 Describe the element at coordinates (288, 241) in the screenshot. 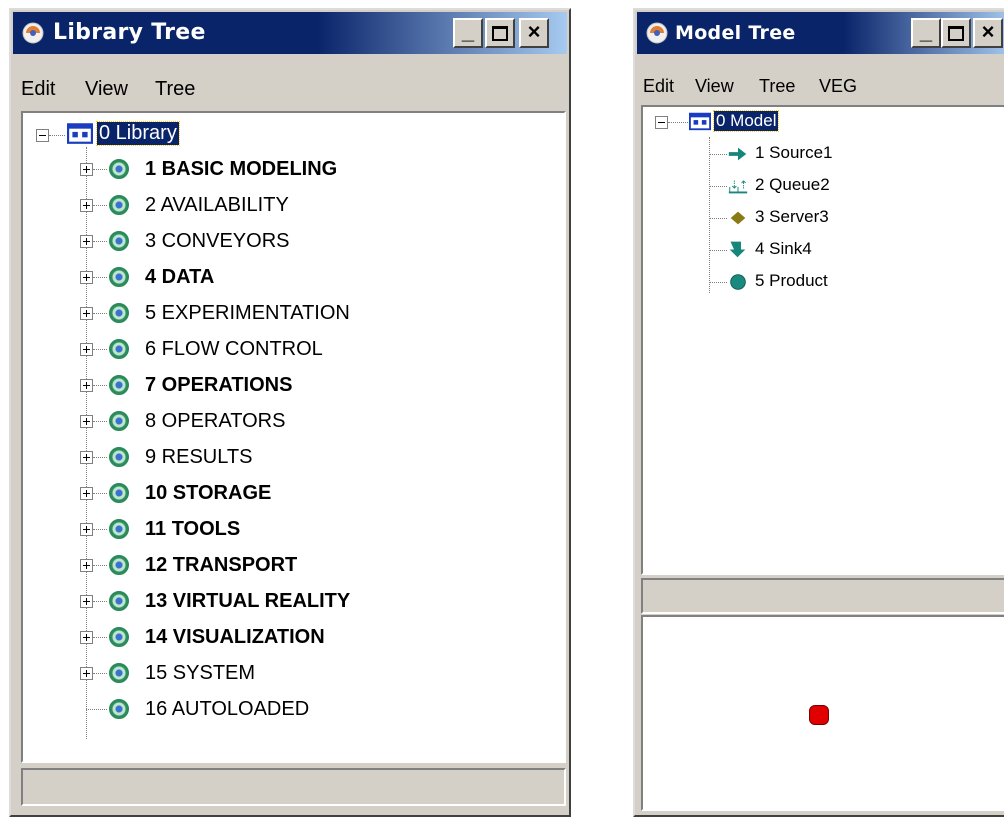

I see `tree-item: 3 CONVEYORS` at that location.